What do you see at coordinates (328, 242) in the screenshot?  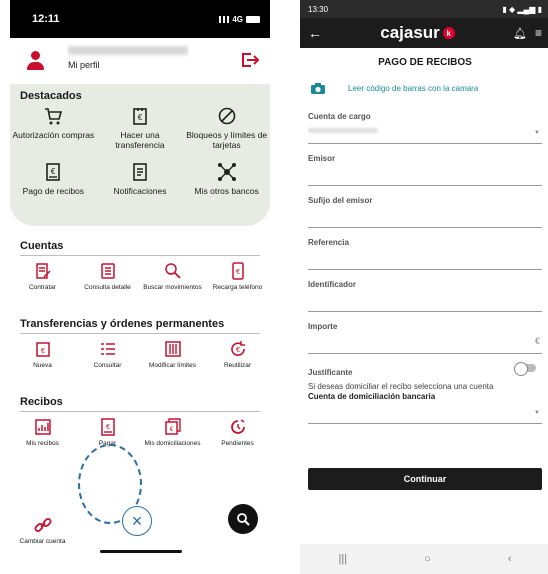 I see `field-label: Referencia` at bounding box center [328, 242].